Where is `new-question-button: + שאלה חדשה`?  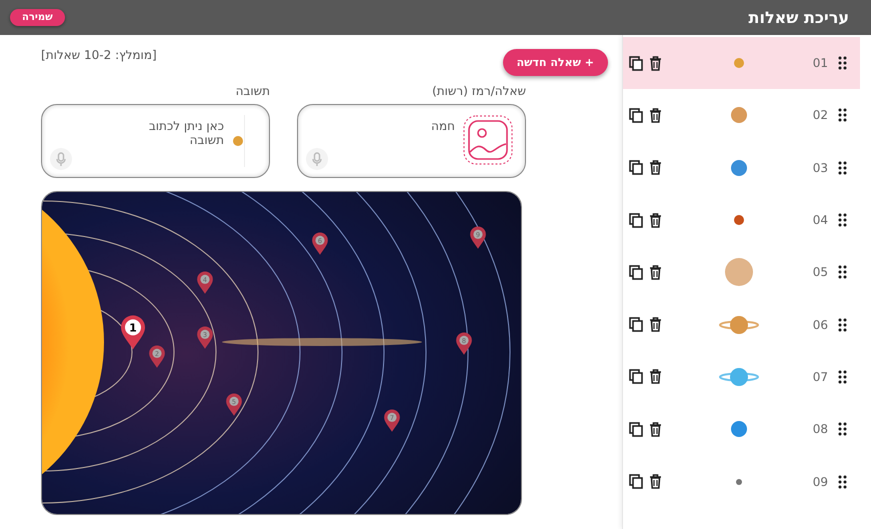
new-question-button: + שאלה חדשה is located at coordinates (555, 62).